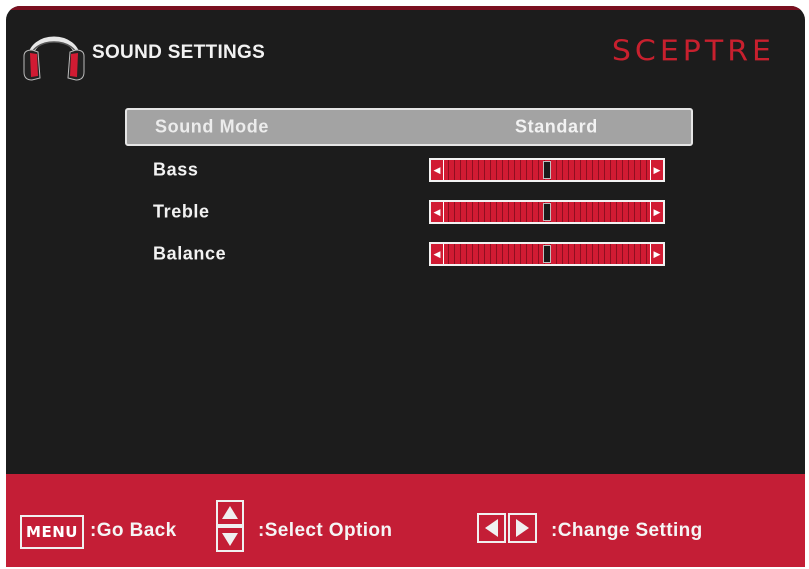 The height and width of the screenshot is (569, 809). Describe the element at coordinates (230, 526) in the screenshot. I see `up-down-keys-icon` at that location.